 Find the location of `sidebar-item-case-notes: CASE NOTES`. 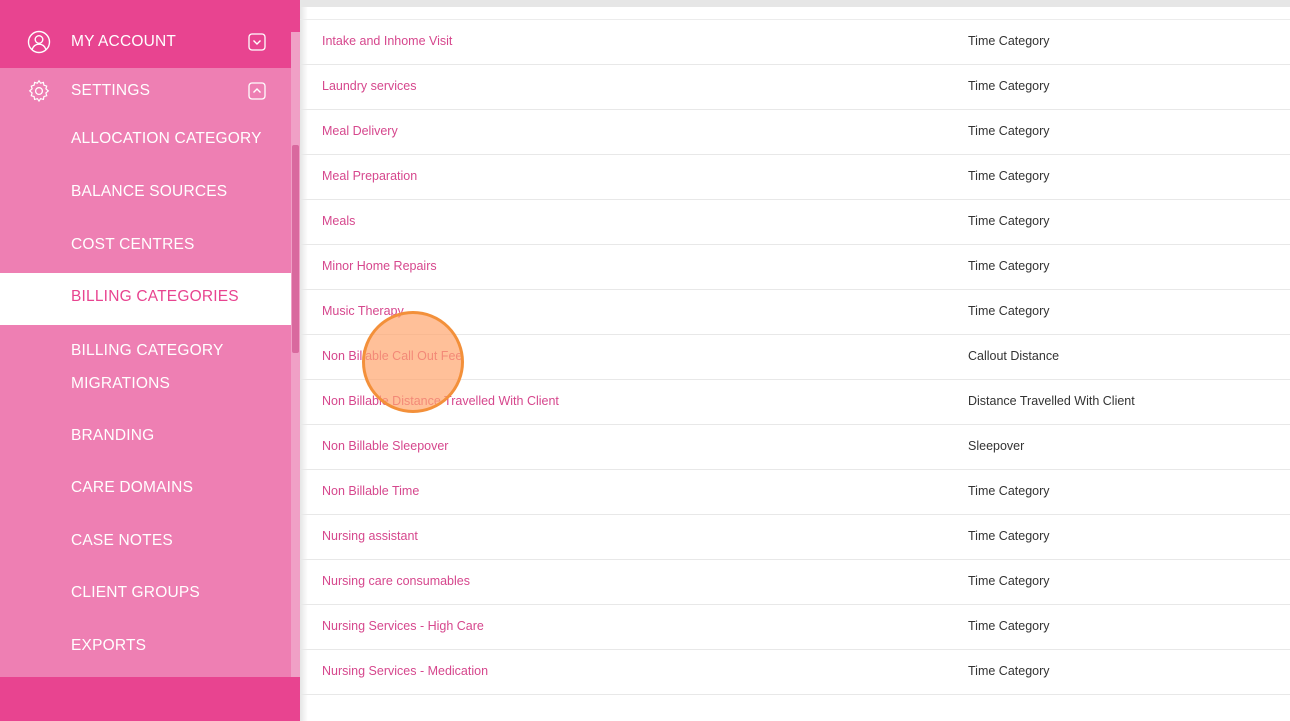

sidebar-item-case-notes: CASE NOTES is located at coordinates (145, 543).